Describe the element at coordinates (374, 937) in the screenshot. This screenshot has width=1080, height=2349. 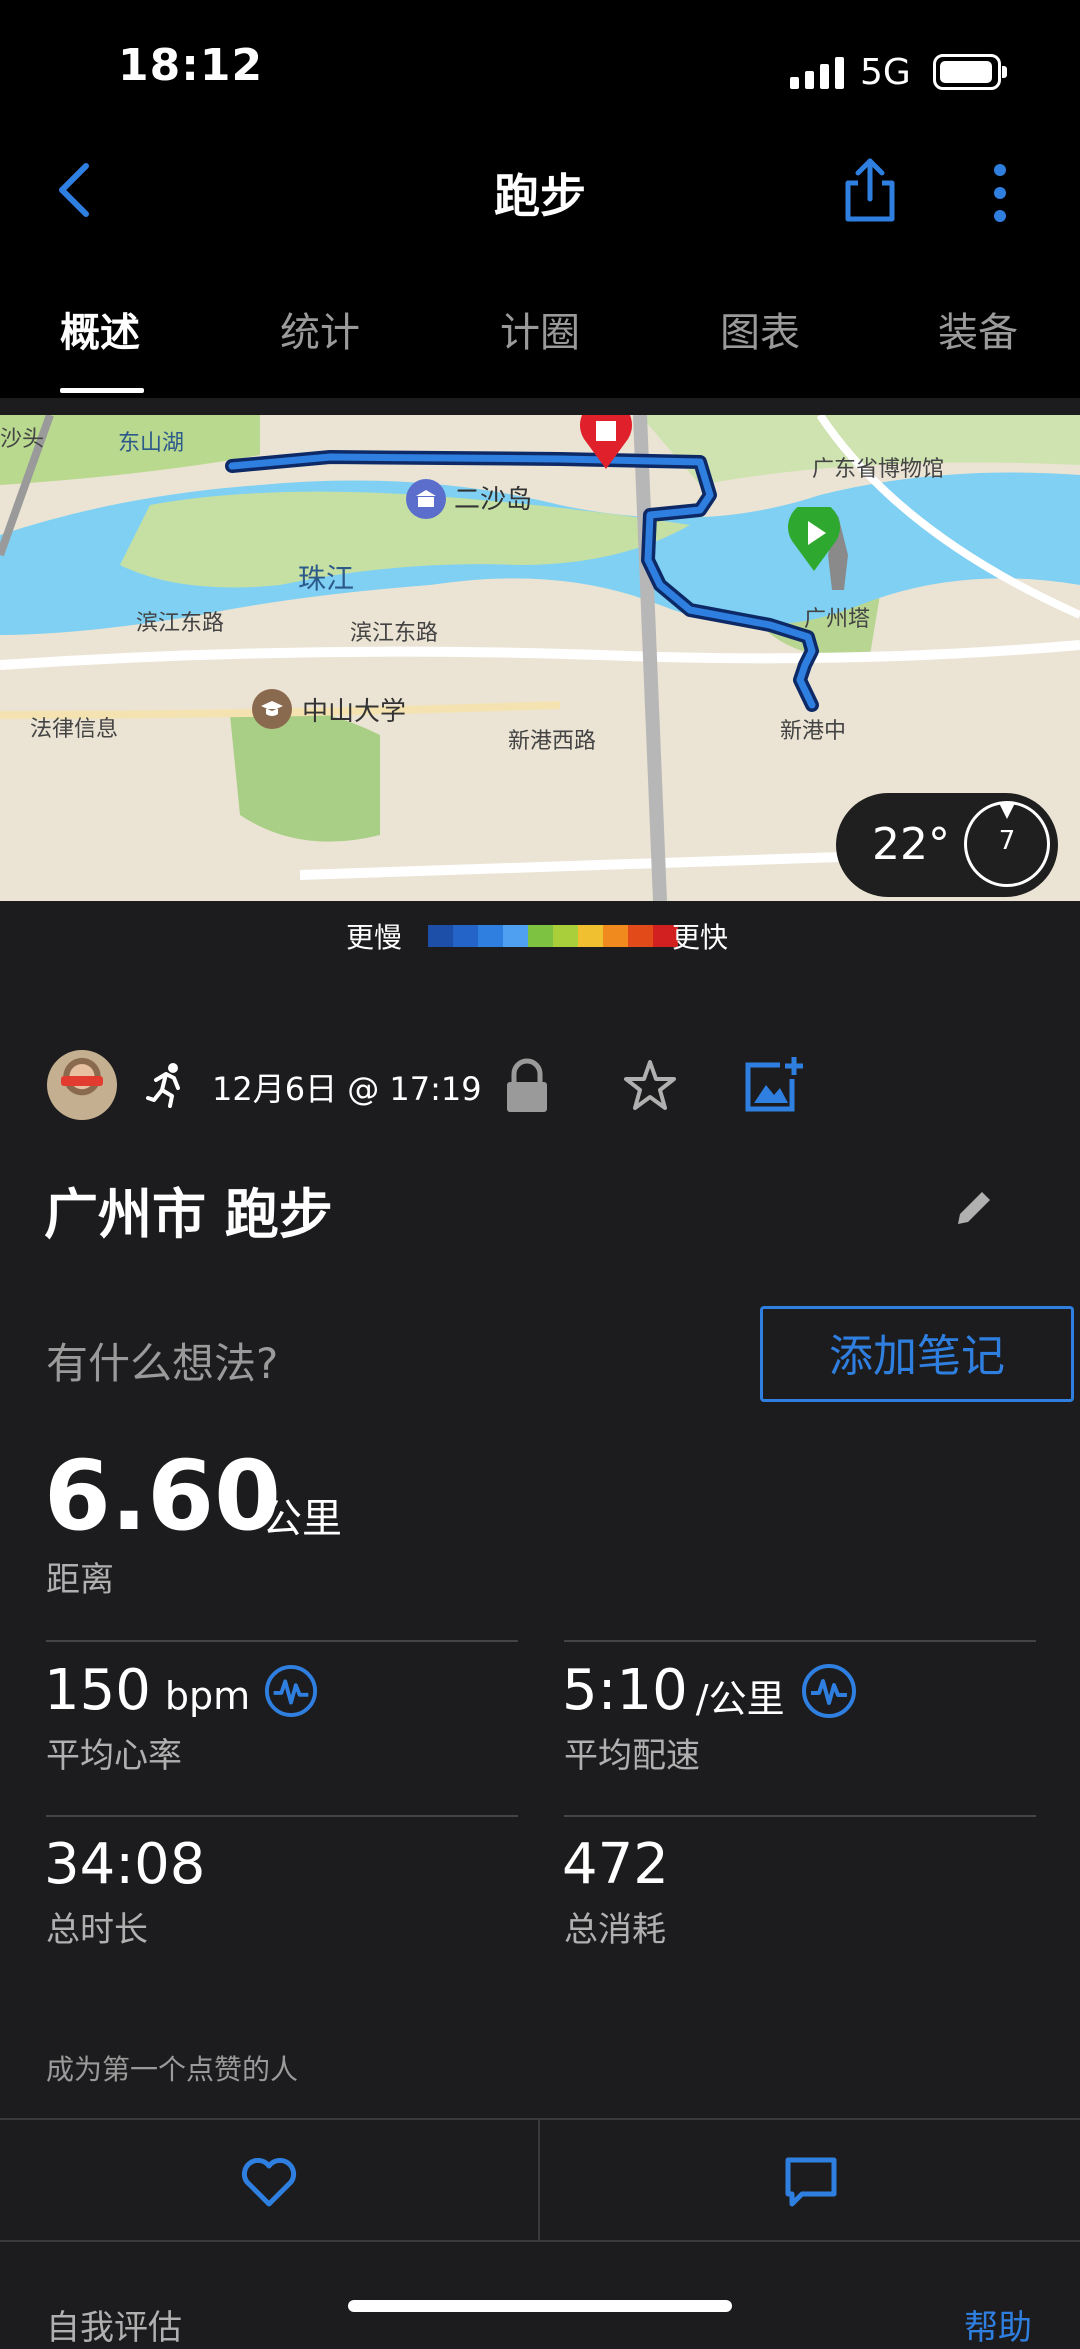
I see `legend-slow-label: 更慢` at that location.